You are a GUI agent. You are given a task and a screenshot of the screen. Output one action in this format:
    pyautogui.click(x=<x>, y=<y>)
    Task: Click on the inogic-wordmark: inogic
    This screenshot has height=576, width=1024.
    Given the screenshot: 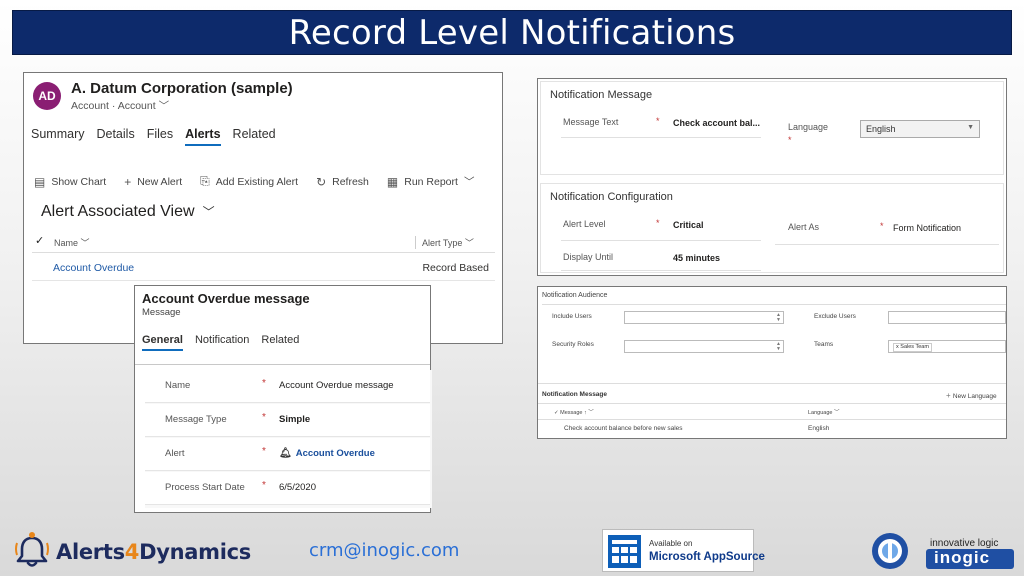 What is the action you would take?
    pyautogui.click(x=970, y=558)
    